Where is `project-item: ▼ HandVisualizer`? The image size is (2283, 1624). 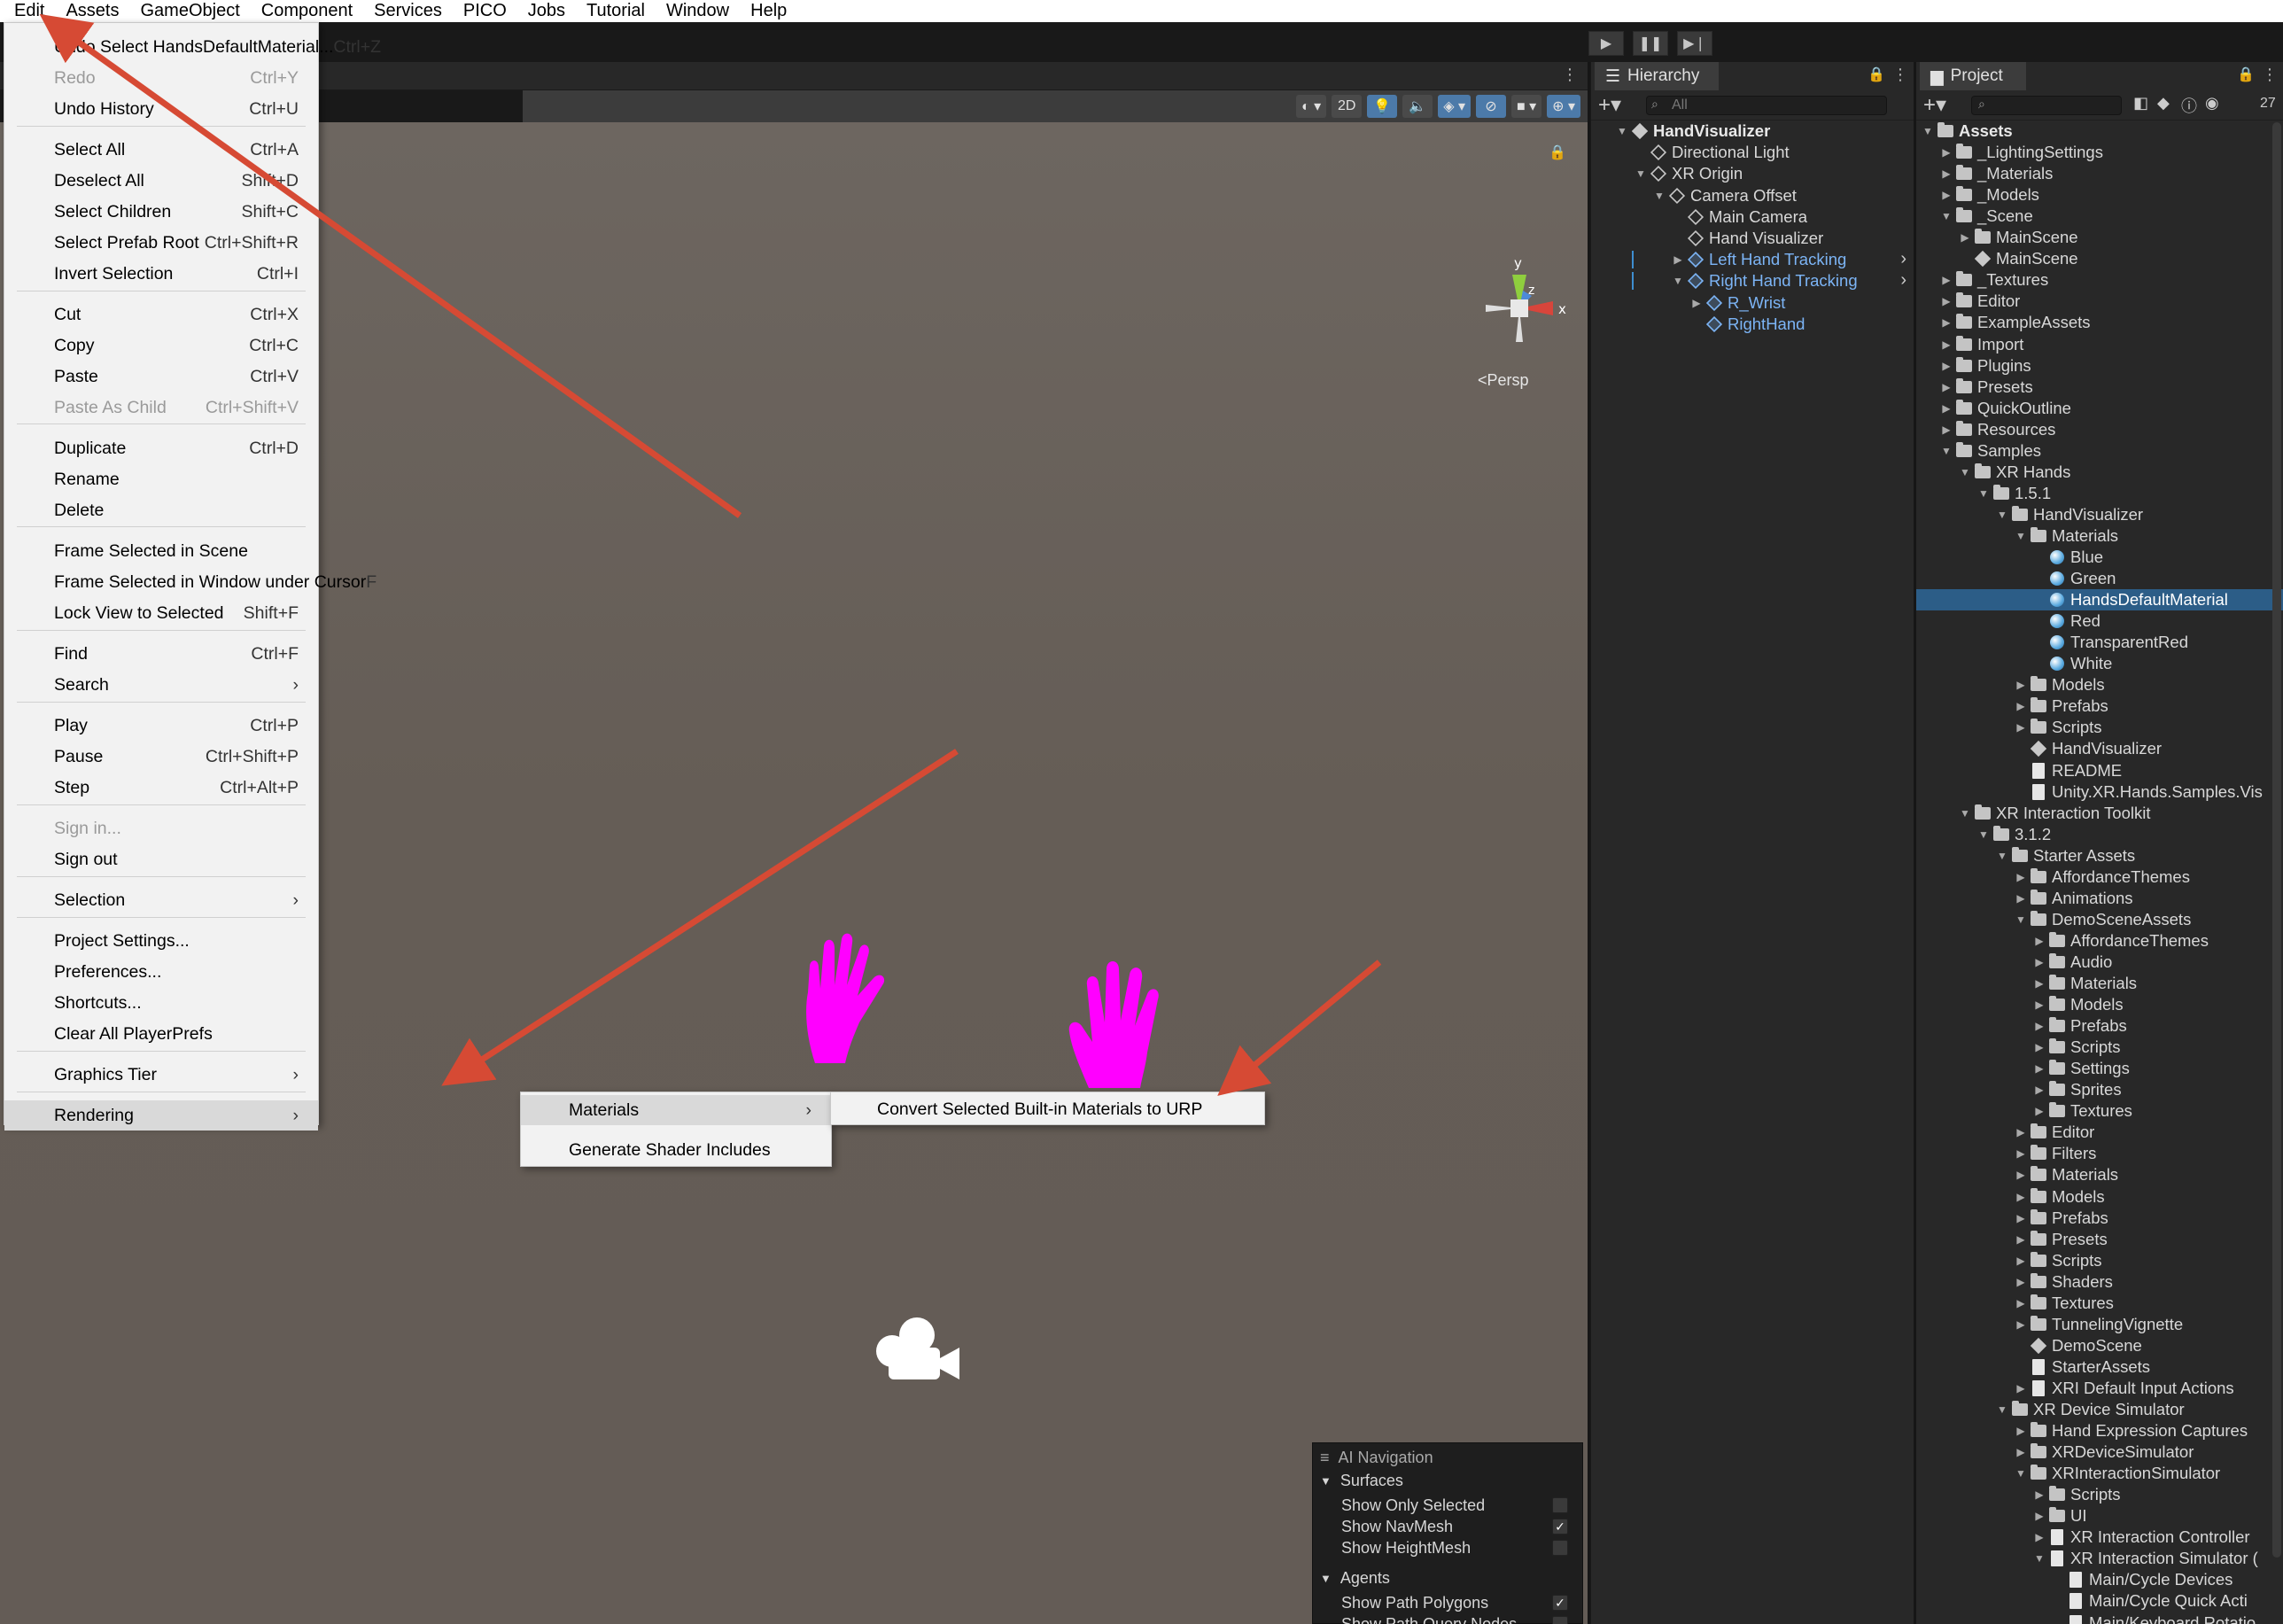
project-item: ▼ HandVisualizer is located at coordinates (2099, 515).